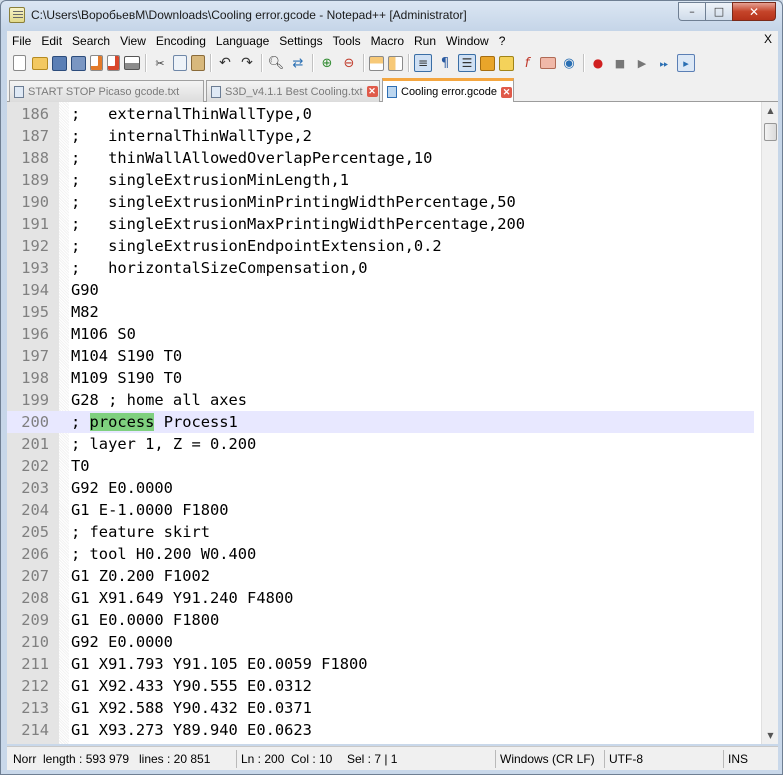 The height and width of the screenshot is (775, 783). Describe the element at coordinates (380, 642) in the screenshot. I see `code-line: 210 G92 E0.0000` at that location.